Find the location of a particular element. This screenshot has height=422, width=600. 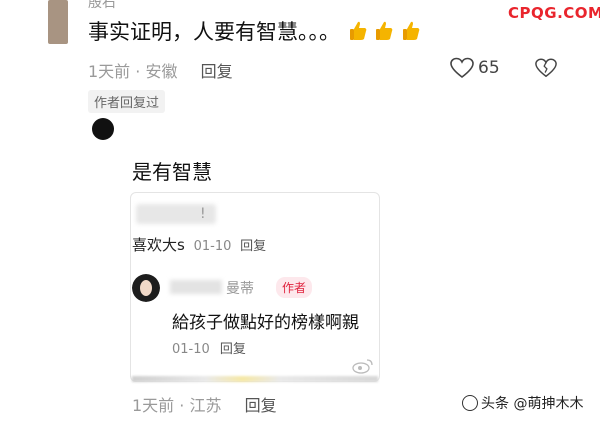

sub-comment-text: 給孩子做點好的榜樣啊親 is located at coordinates (265, 323).